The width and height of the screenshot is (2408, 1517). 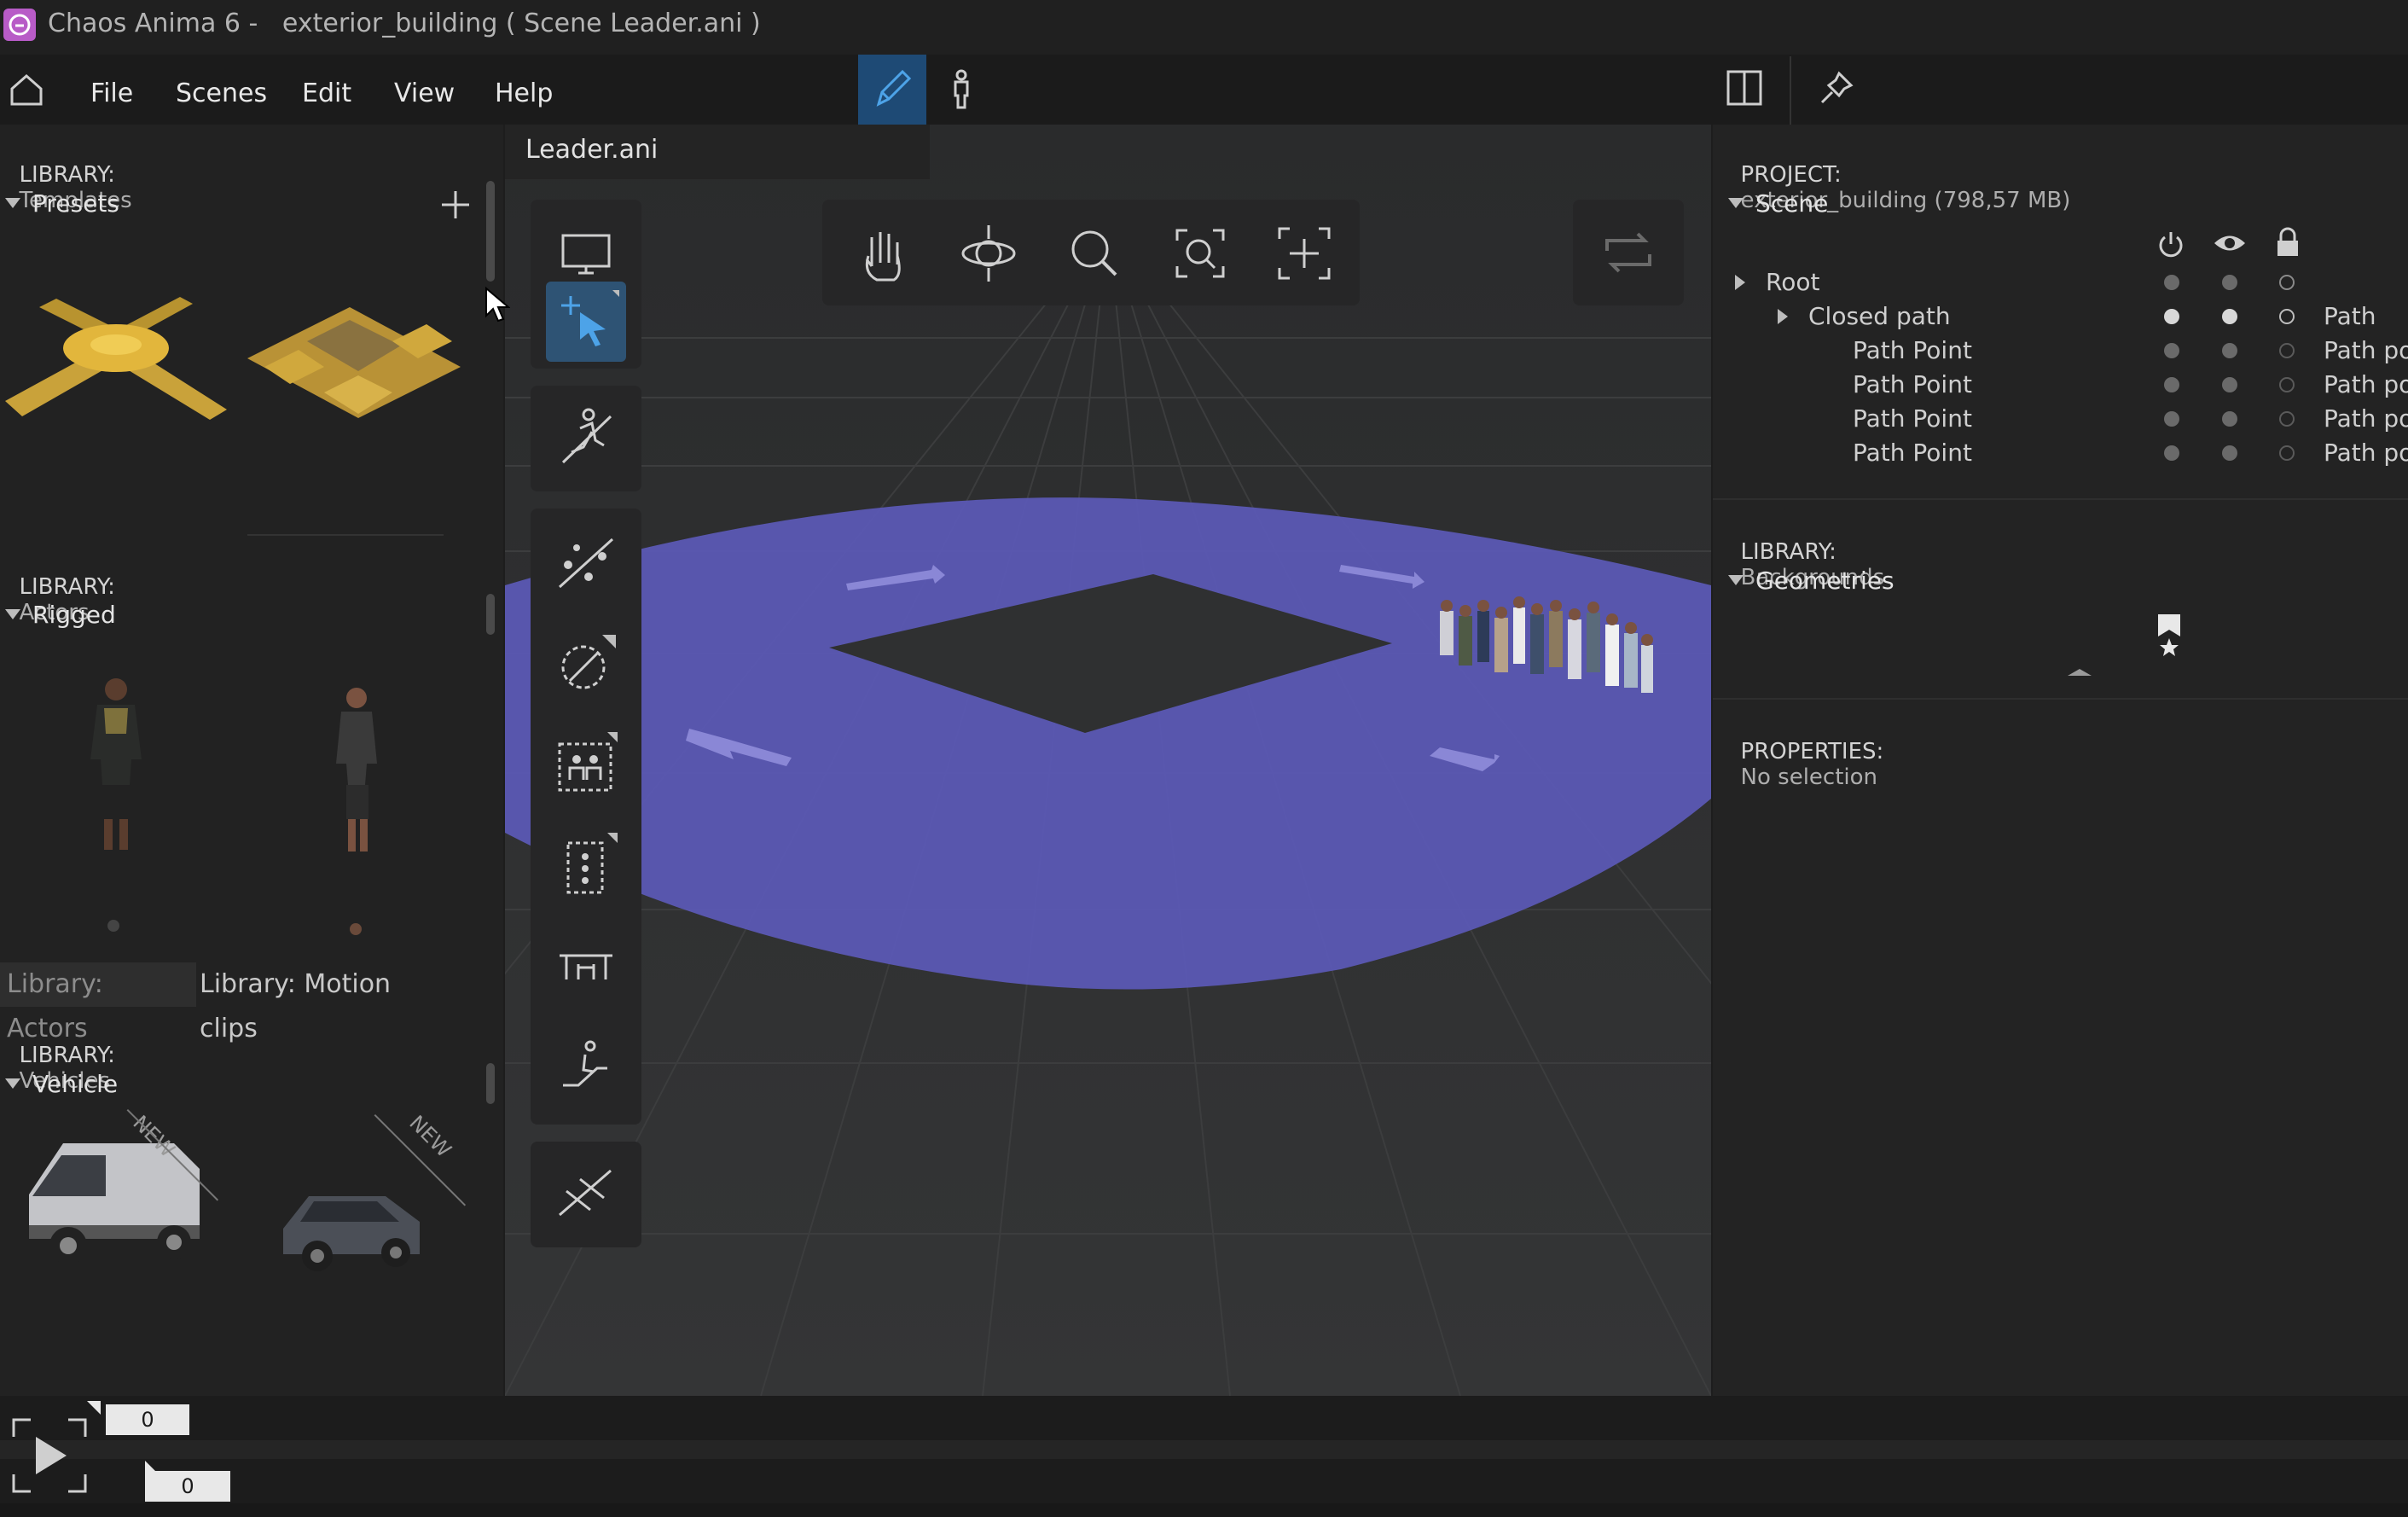 I want to click on add-icon, so click(x=455, y=205).